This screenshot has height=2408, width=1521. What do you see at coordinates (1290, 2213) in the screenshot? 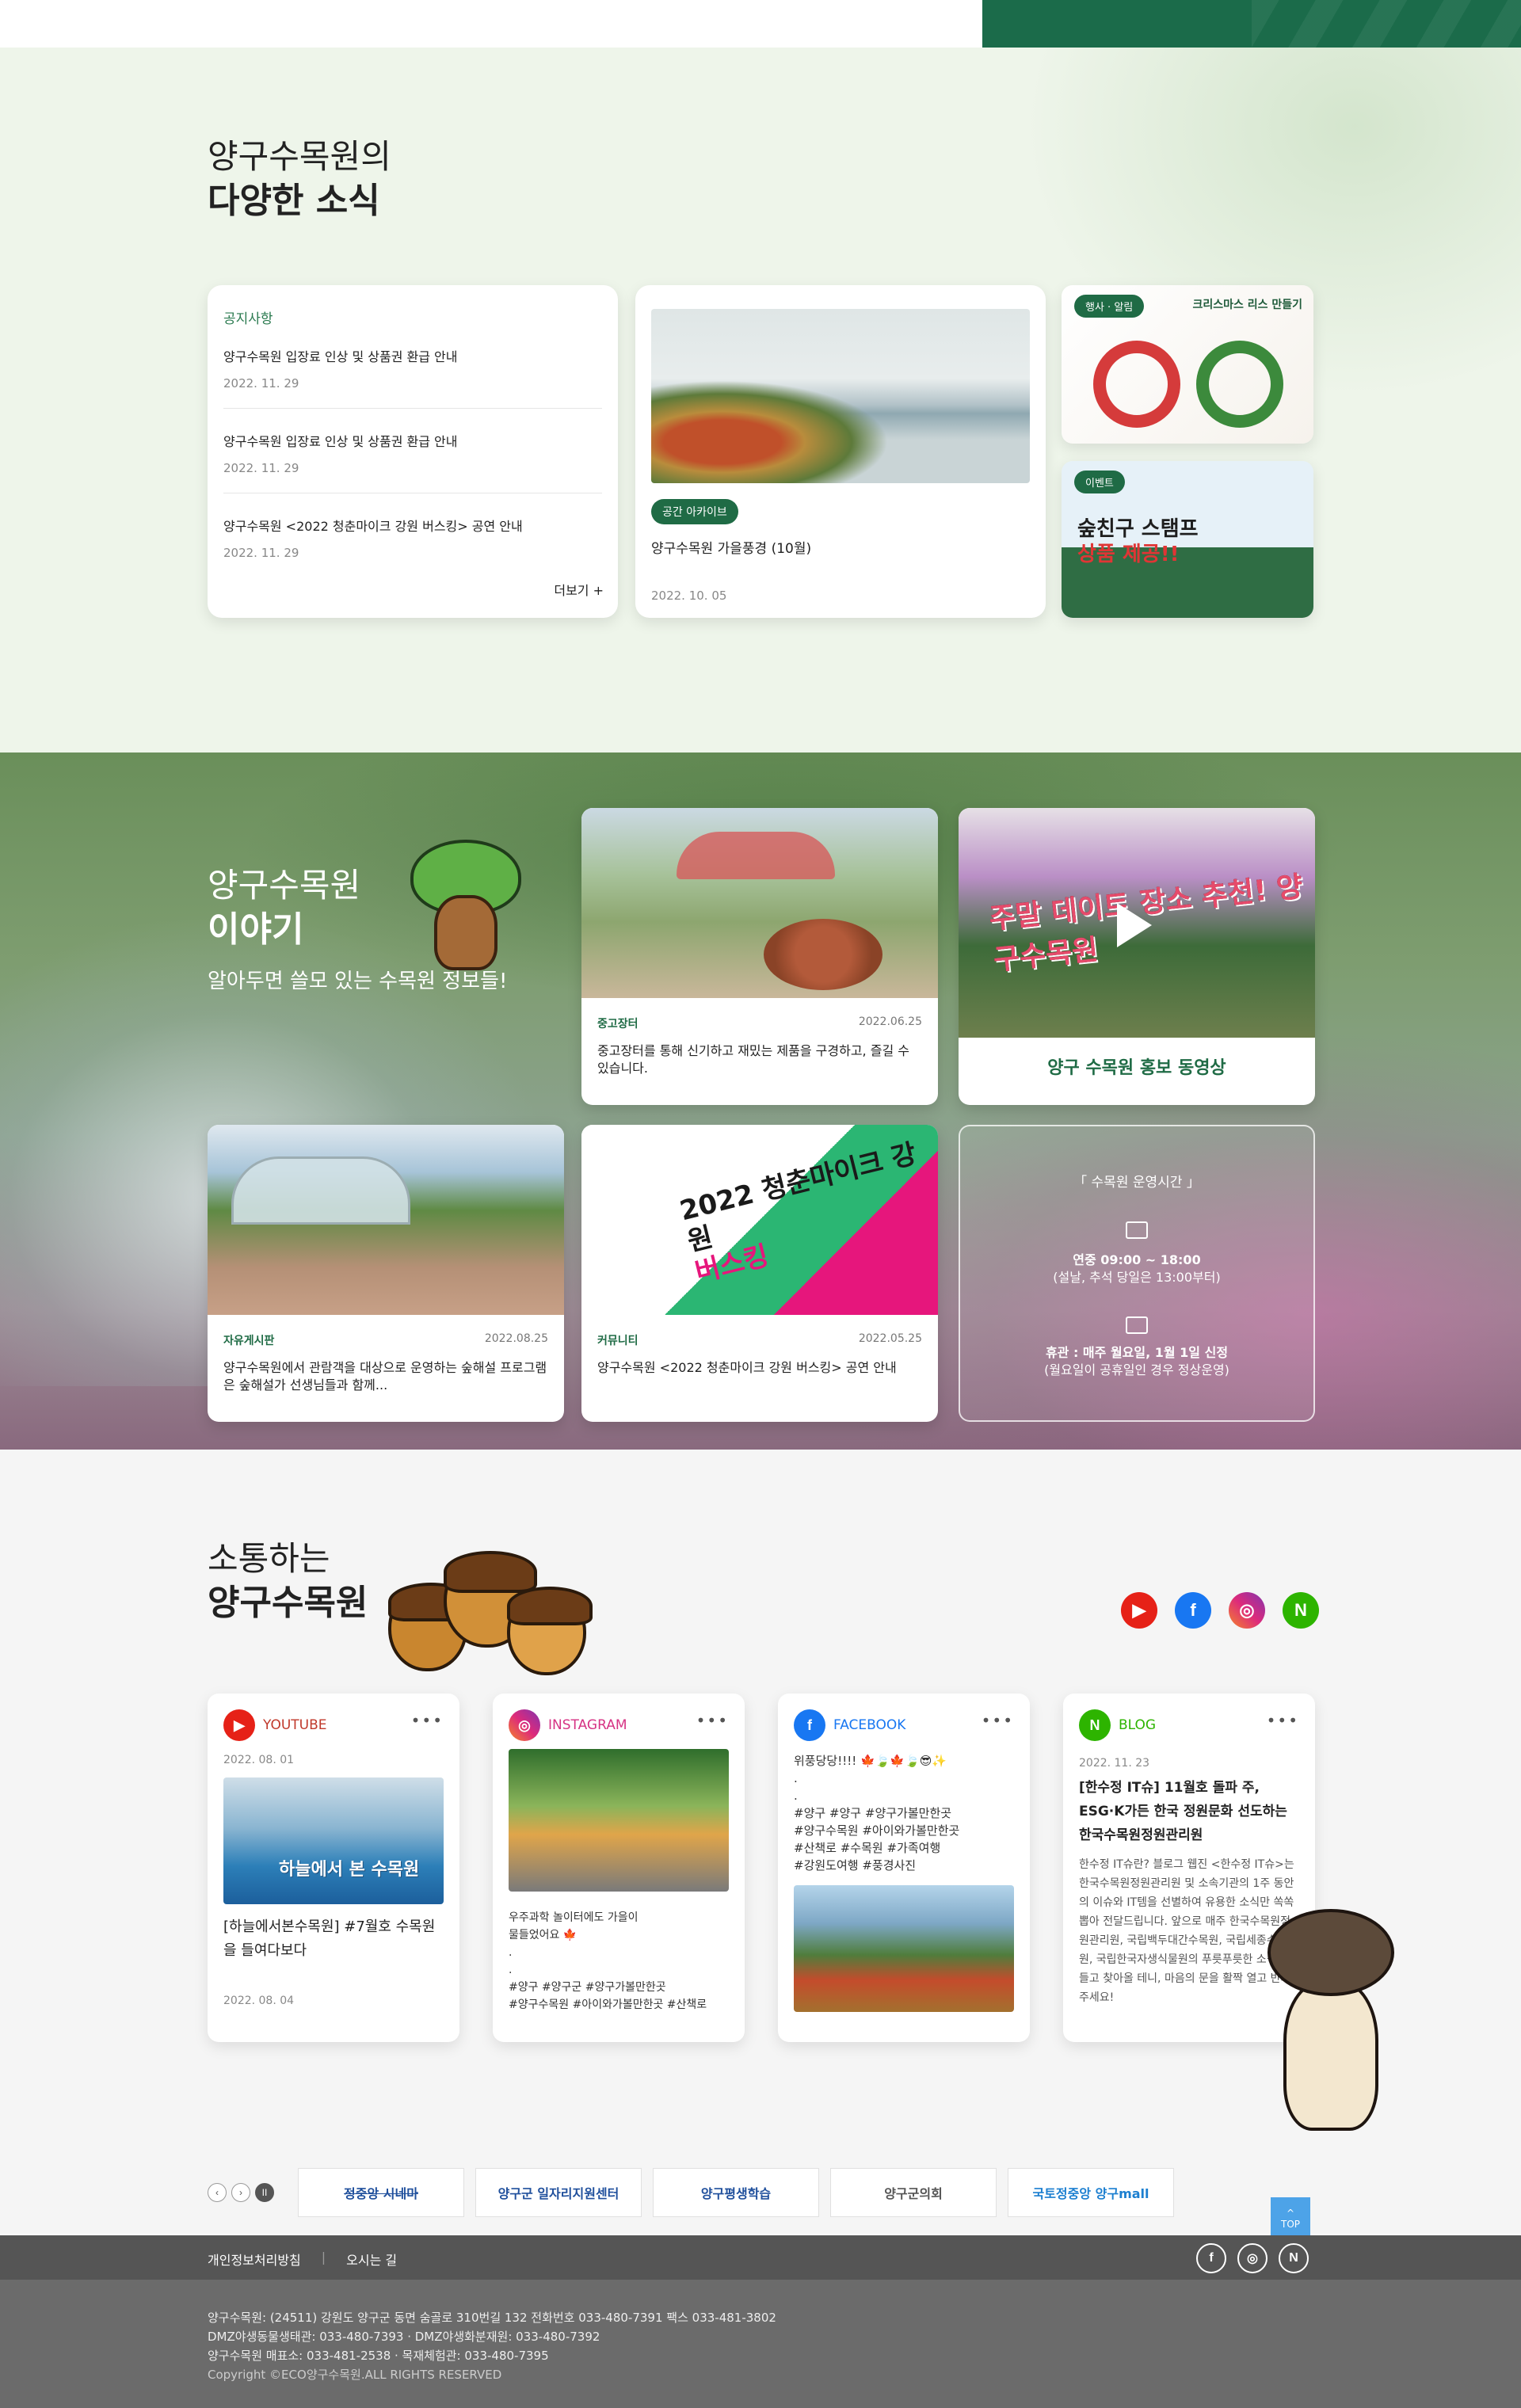
I see `chevron-up-icon: ^` at bounding box center [1290, 2213].